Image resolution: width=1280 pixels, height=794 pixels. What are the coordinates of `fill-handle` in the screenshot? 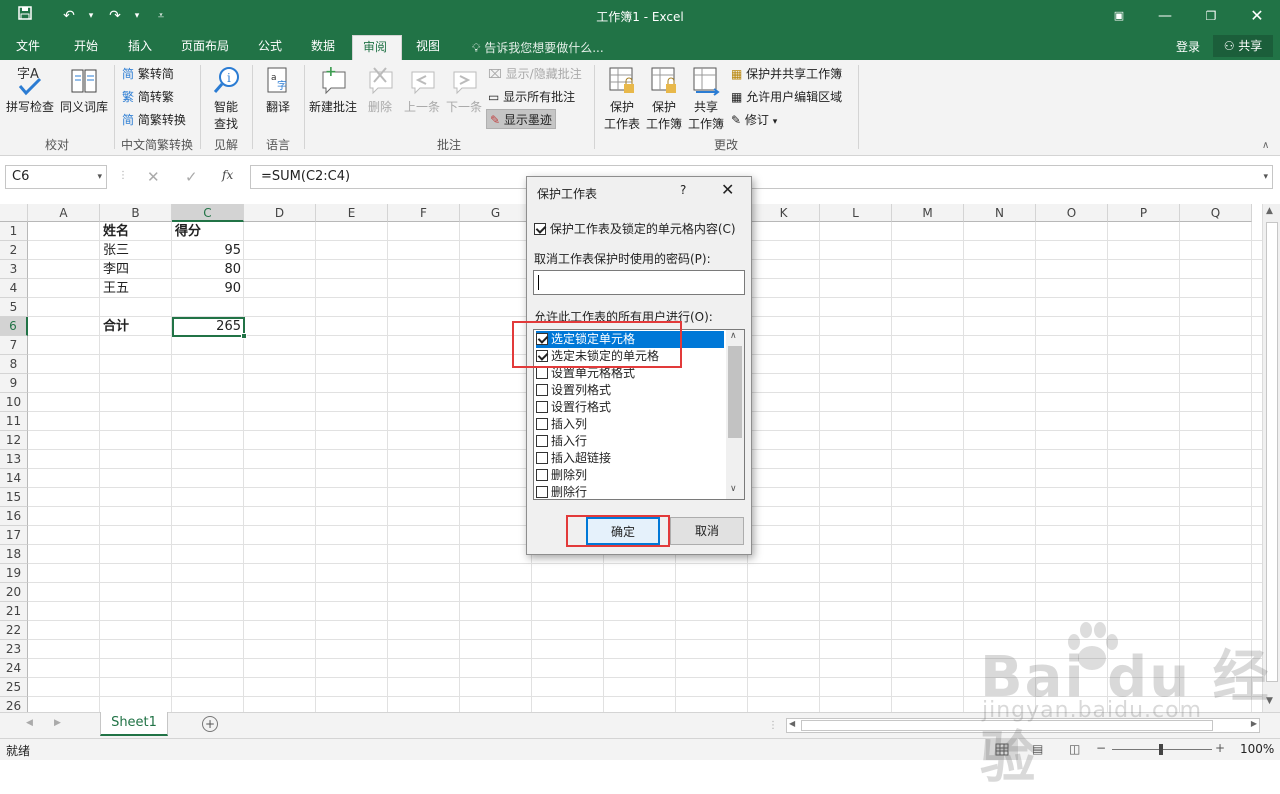 It's located at (244, 336).